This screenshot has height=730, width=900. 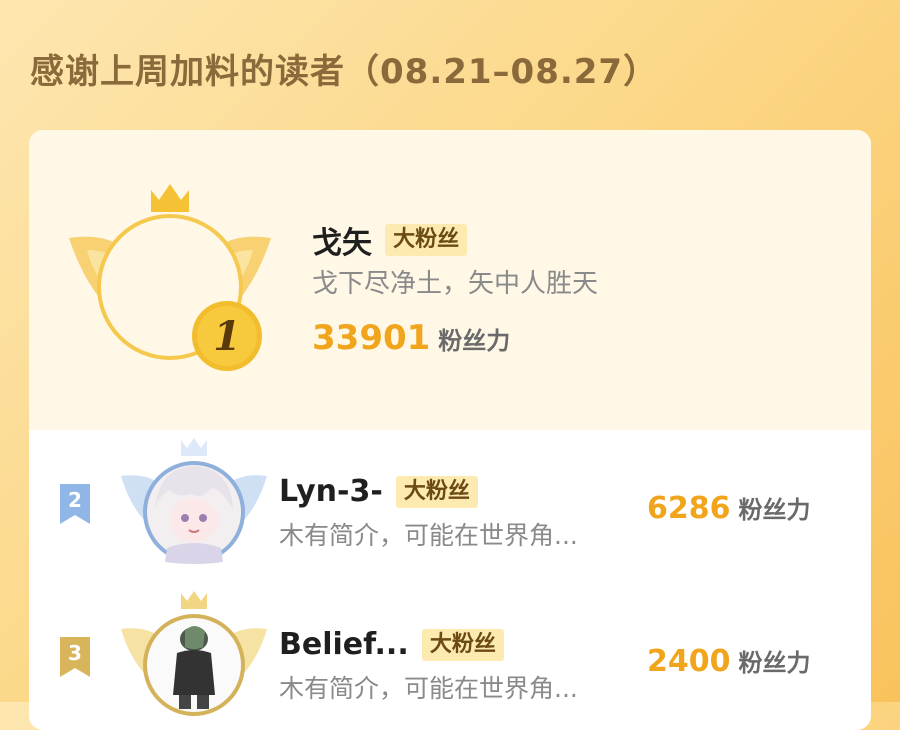 I want to click on rank-1-number: 1, so click(x=227, y=336).